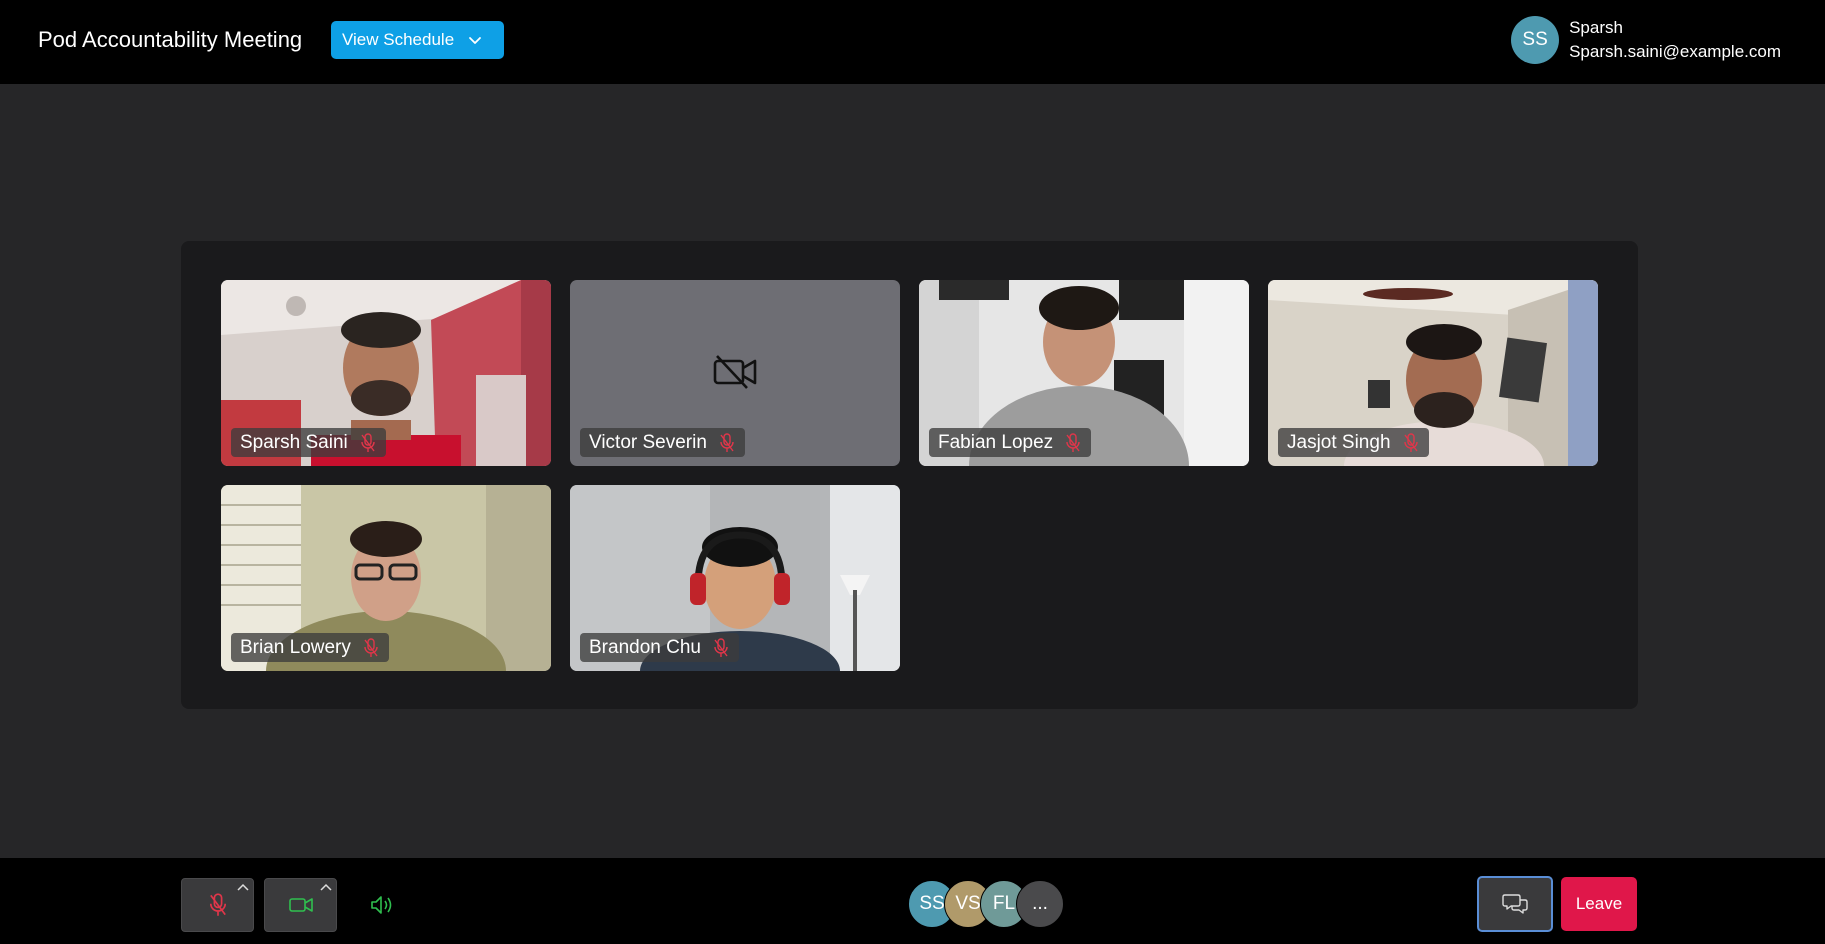 This screenshot has height=944, width=1825. I want to click on tile-label: Fabian Lopez, so click(1010, 442).